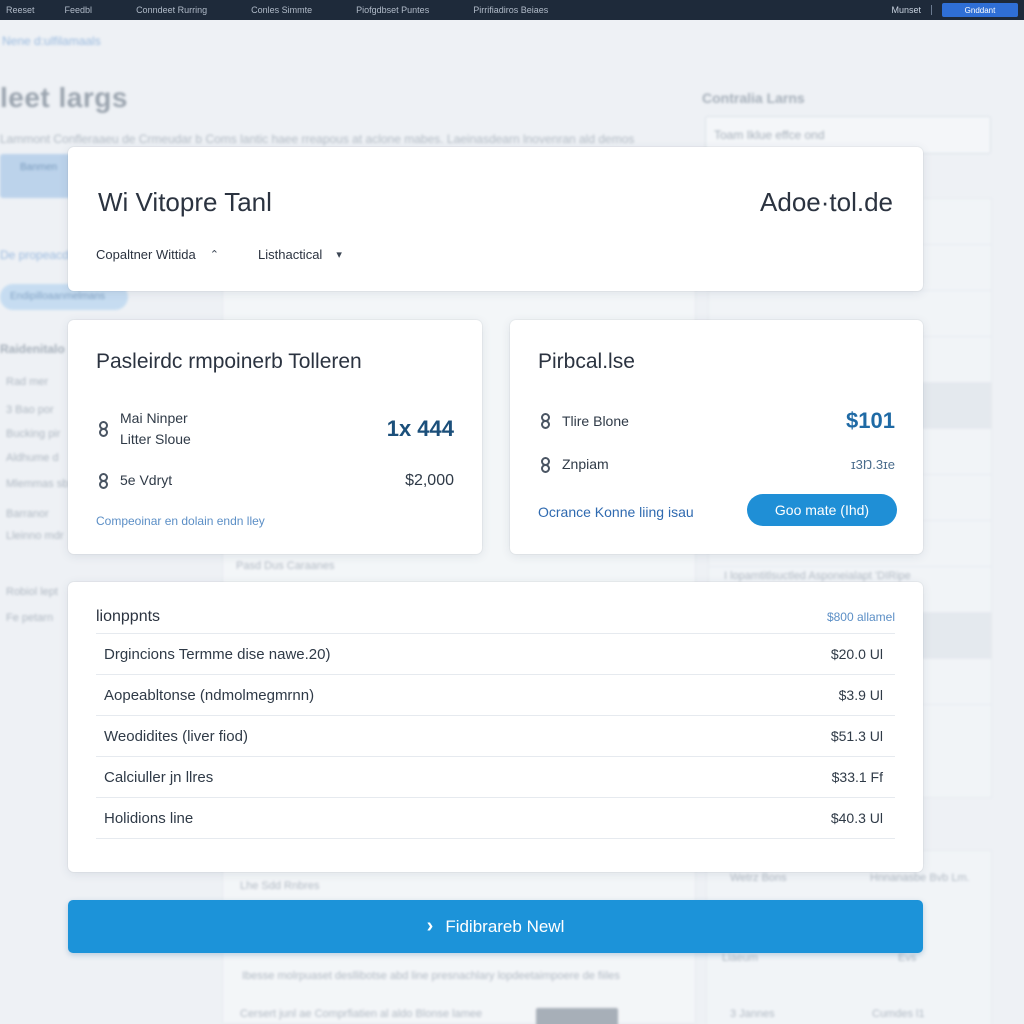 Image resolution: width=1024 pixels, height=1024 pixels. Describe the element at coordinates (585, 464) in the screenshot. I see `row-label: Znpiam` at that location.